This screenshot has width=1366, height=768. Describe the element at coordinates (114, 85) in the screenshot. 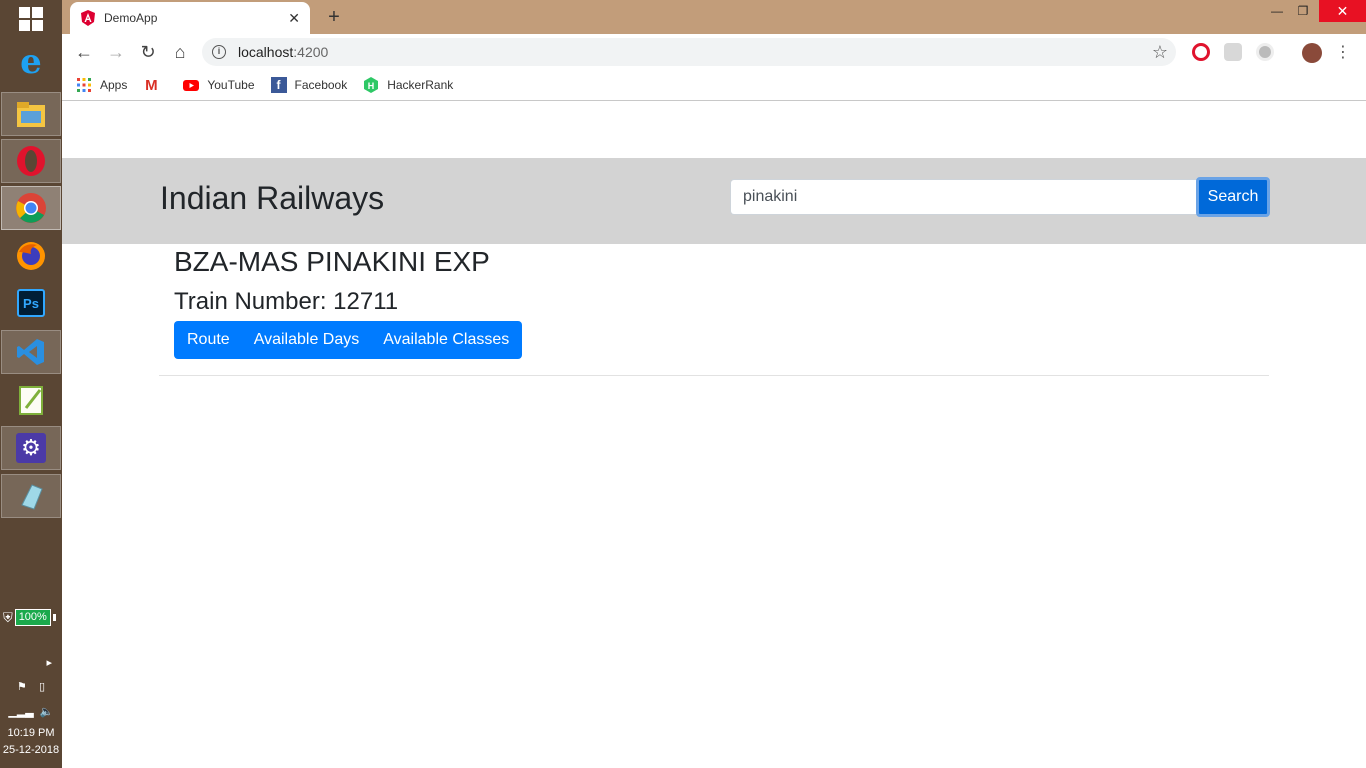

I see `bookmark-label: Apps` at that location.